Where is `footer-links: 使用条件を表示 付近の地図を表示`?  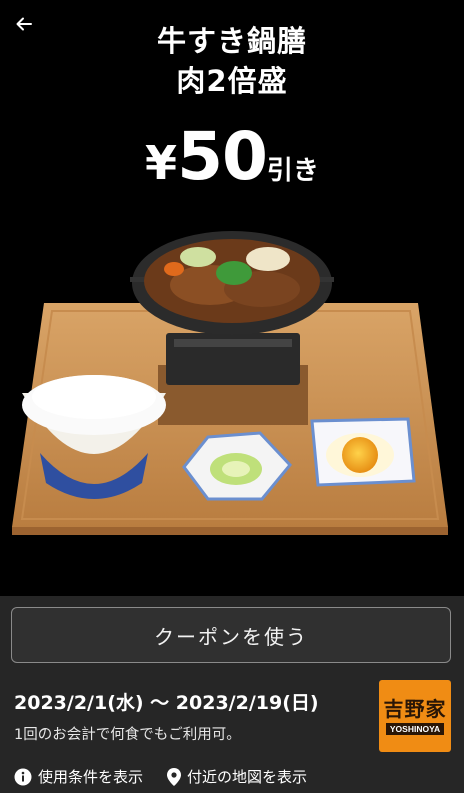 footer-links: 使用条件を表示 付近の地図を表示 is located at coordinates (160, 776).